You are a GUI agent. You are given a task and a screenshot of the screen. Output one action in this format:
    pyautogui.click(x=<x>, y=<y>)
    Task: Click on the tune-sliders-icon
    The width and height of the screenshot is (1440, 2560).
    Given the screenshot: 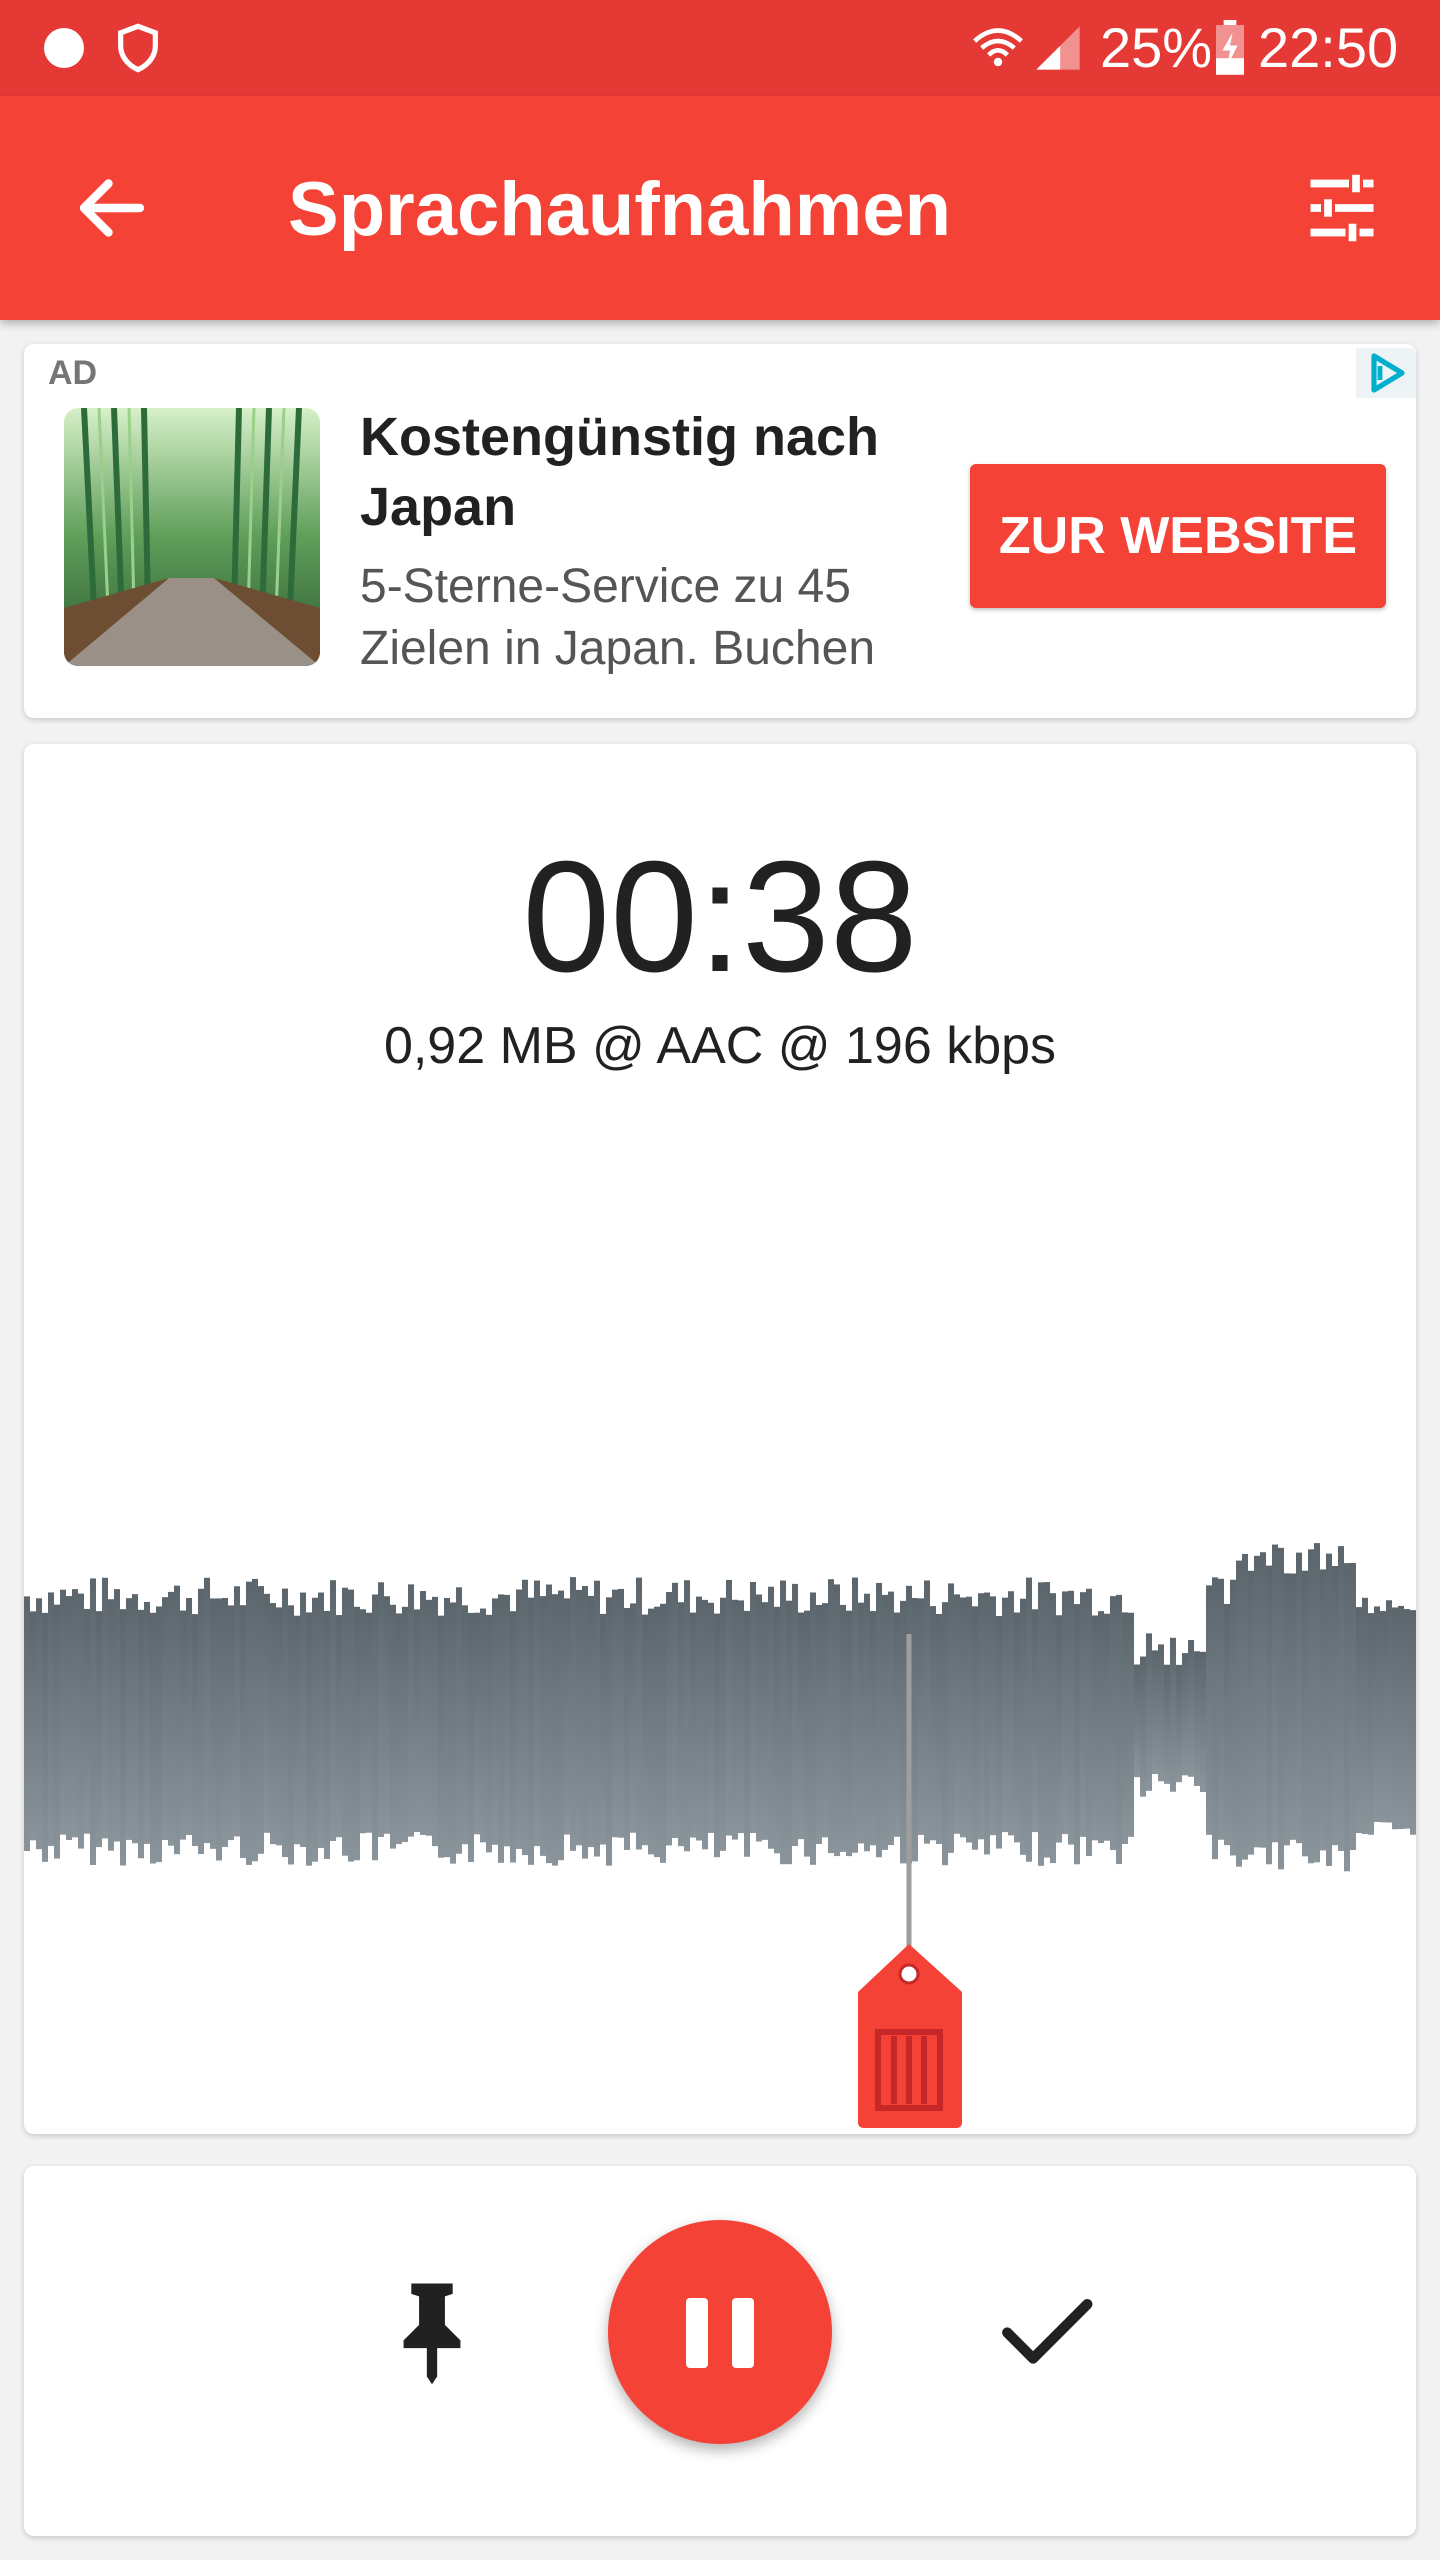 What is the action you would take?
    pyautogui.click(x=1342, y=208)
    